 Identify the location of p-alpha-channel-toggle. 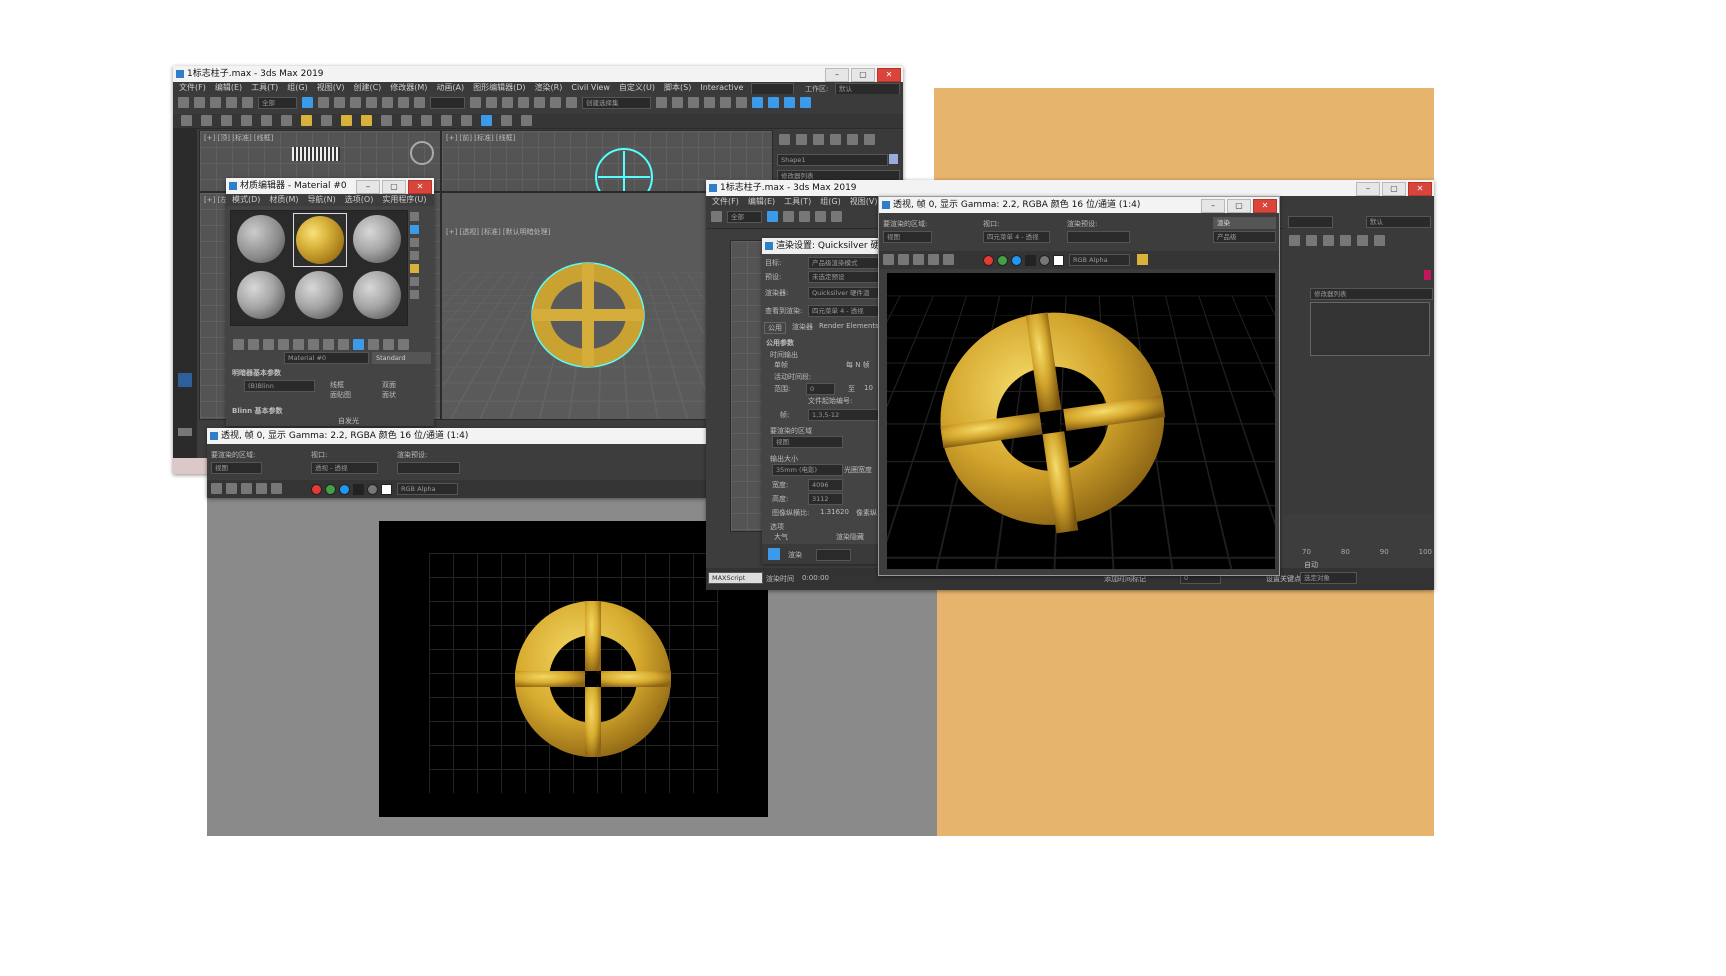
(1030, 260).